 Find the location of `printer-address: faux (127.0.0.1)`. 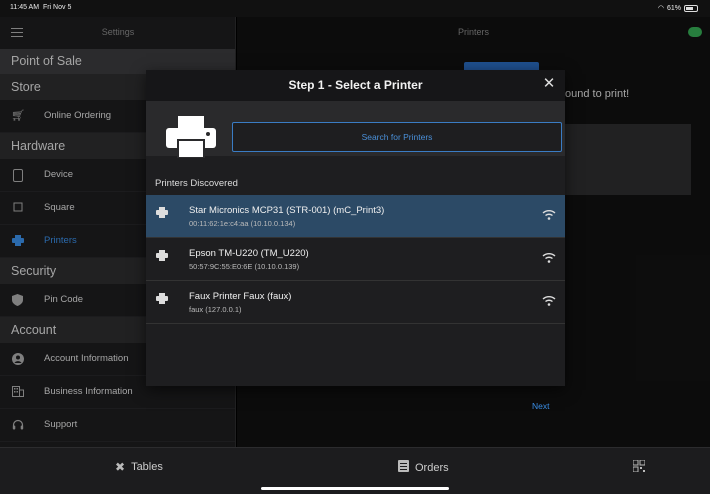

printer-address: faux (127.0.0.1) is located at coordinates (215, 309).